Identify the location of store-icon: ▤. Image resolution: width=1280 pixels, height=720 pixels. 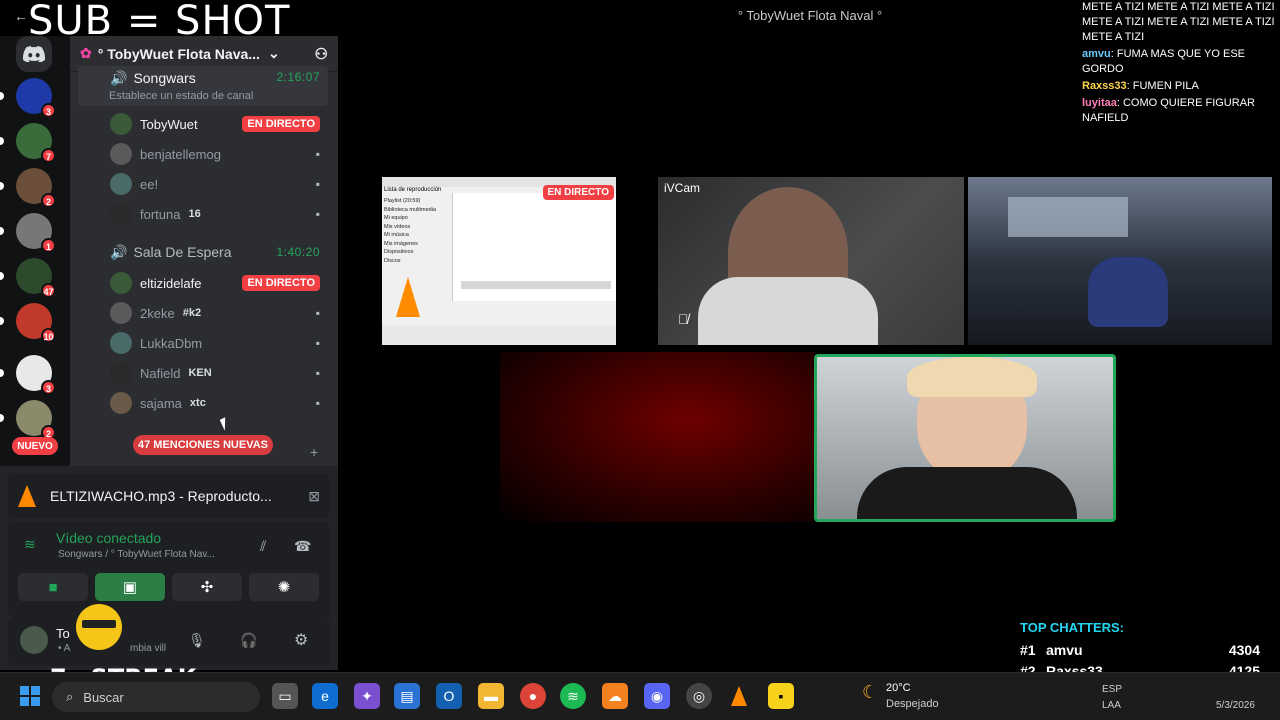
(407, 696).